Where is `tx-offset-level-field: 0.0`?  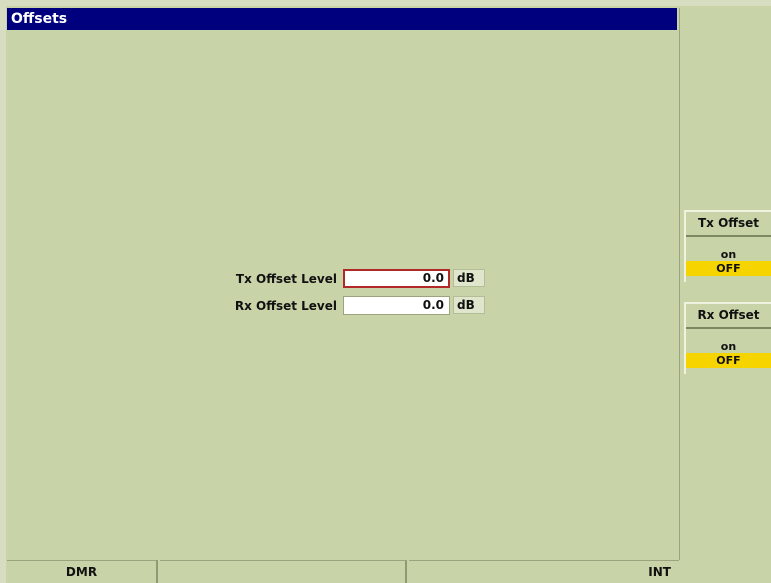 tx-offset-level-field: 0.0 is located at coordinates (396, 278).